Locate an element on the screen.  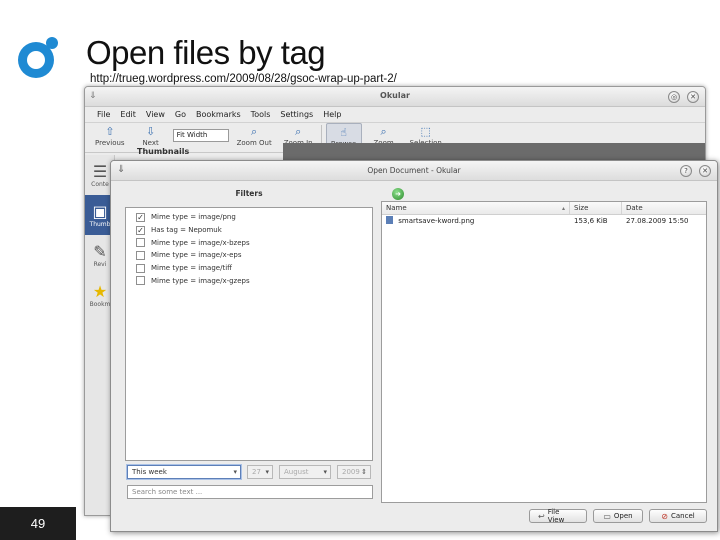
folder-open-icon: ▭ is located at coordinates (607, 516).